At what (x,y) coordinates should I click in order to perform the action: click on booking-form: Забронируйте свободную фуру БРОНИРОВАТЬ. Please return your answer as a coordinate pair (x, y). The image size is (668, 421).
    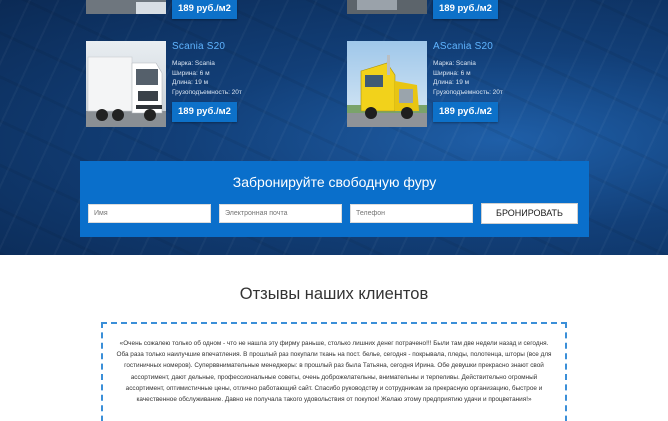
    Looking at the image, I should click on (334, 199).